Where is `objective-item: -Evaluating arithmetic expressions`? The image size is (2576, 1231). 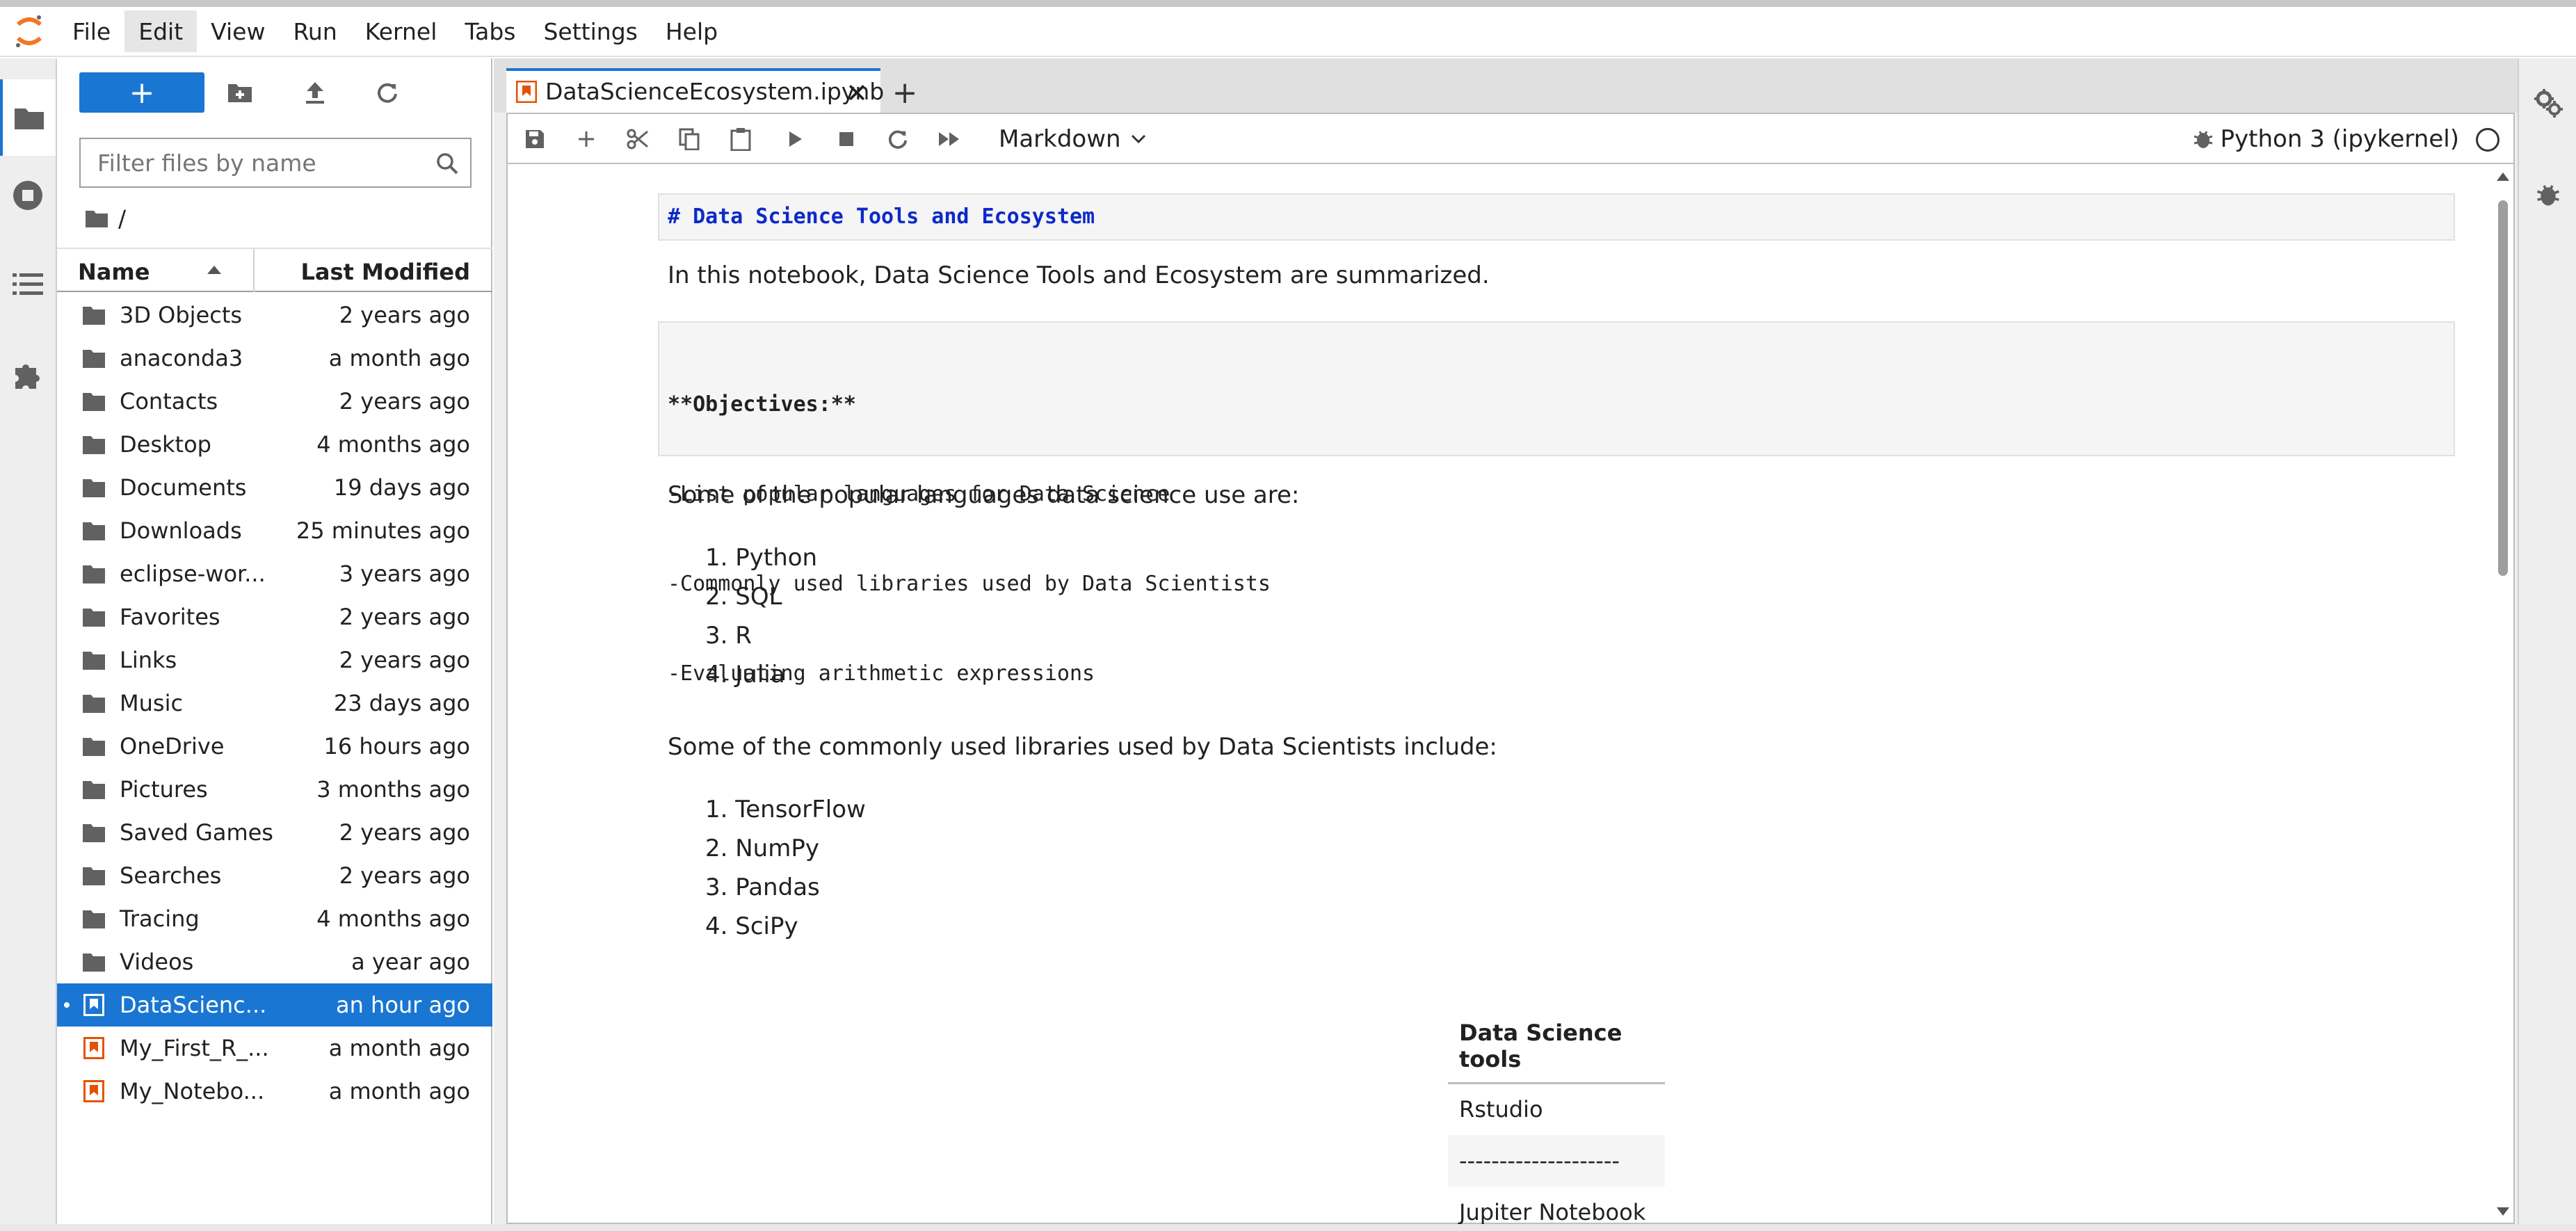 objective-item: -Evaluating arithmetic expressions is located at coordinates (882, 673).